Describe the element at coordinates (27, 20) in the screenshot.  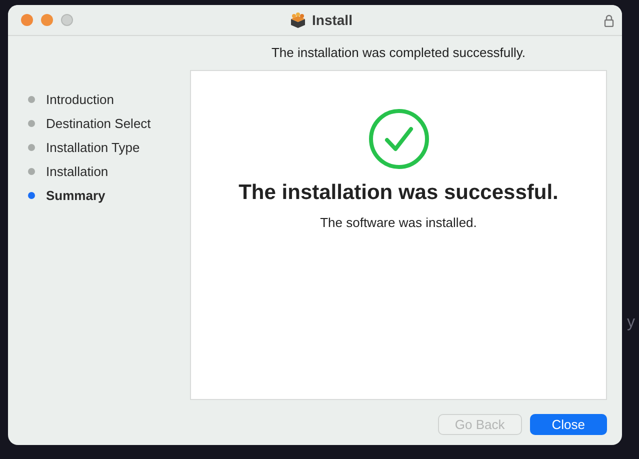
I see `close-icon` at that location.